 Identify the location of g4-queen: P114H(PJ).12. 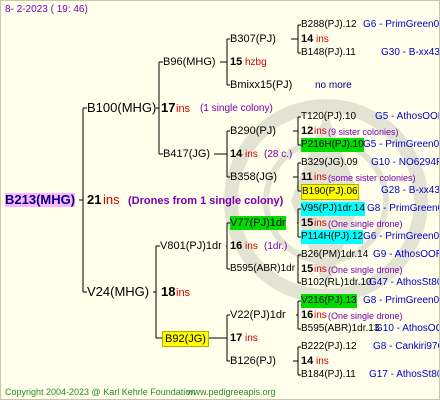
(332, 237).